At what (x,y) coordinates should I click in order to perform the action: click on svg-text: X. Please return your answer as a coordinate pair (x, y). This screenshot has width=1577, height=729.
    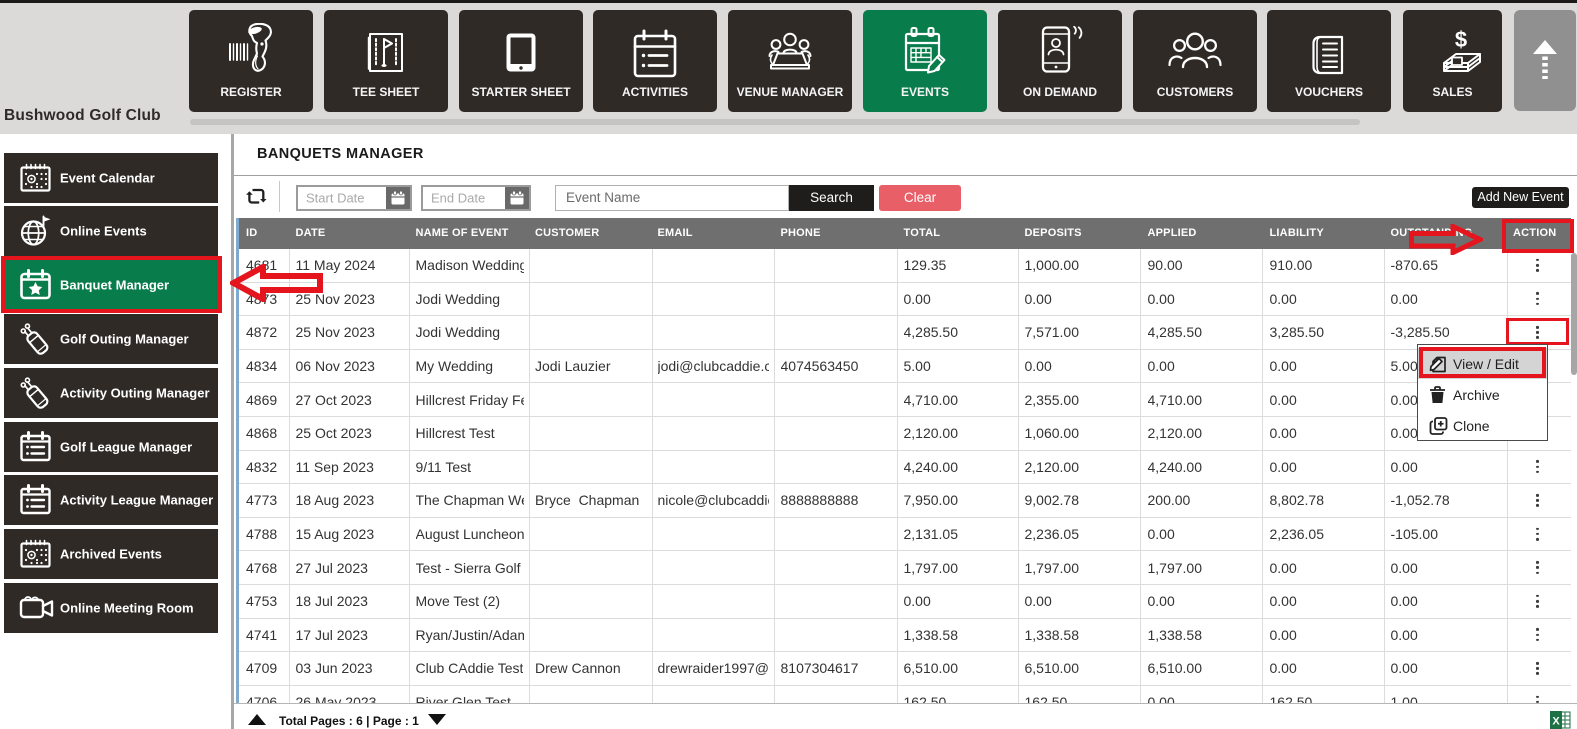
    Looking at the image, I should click on (1556, 722).